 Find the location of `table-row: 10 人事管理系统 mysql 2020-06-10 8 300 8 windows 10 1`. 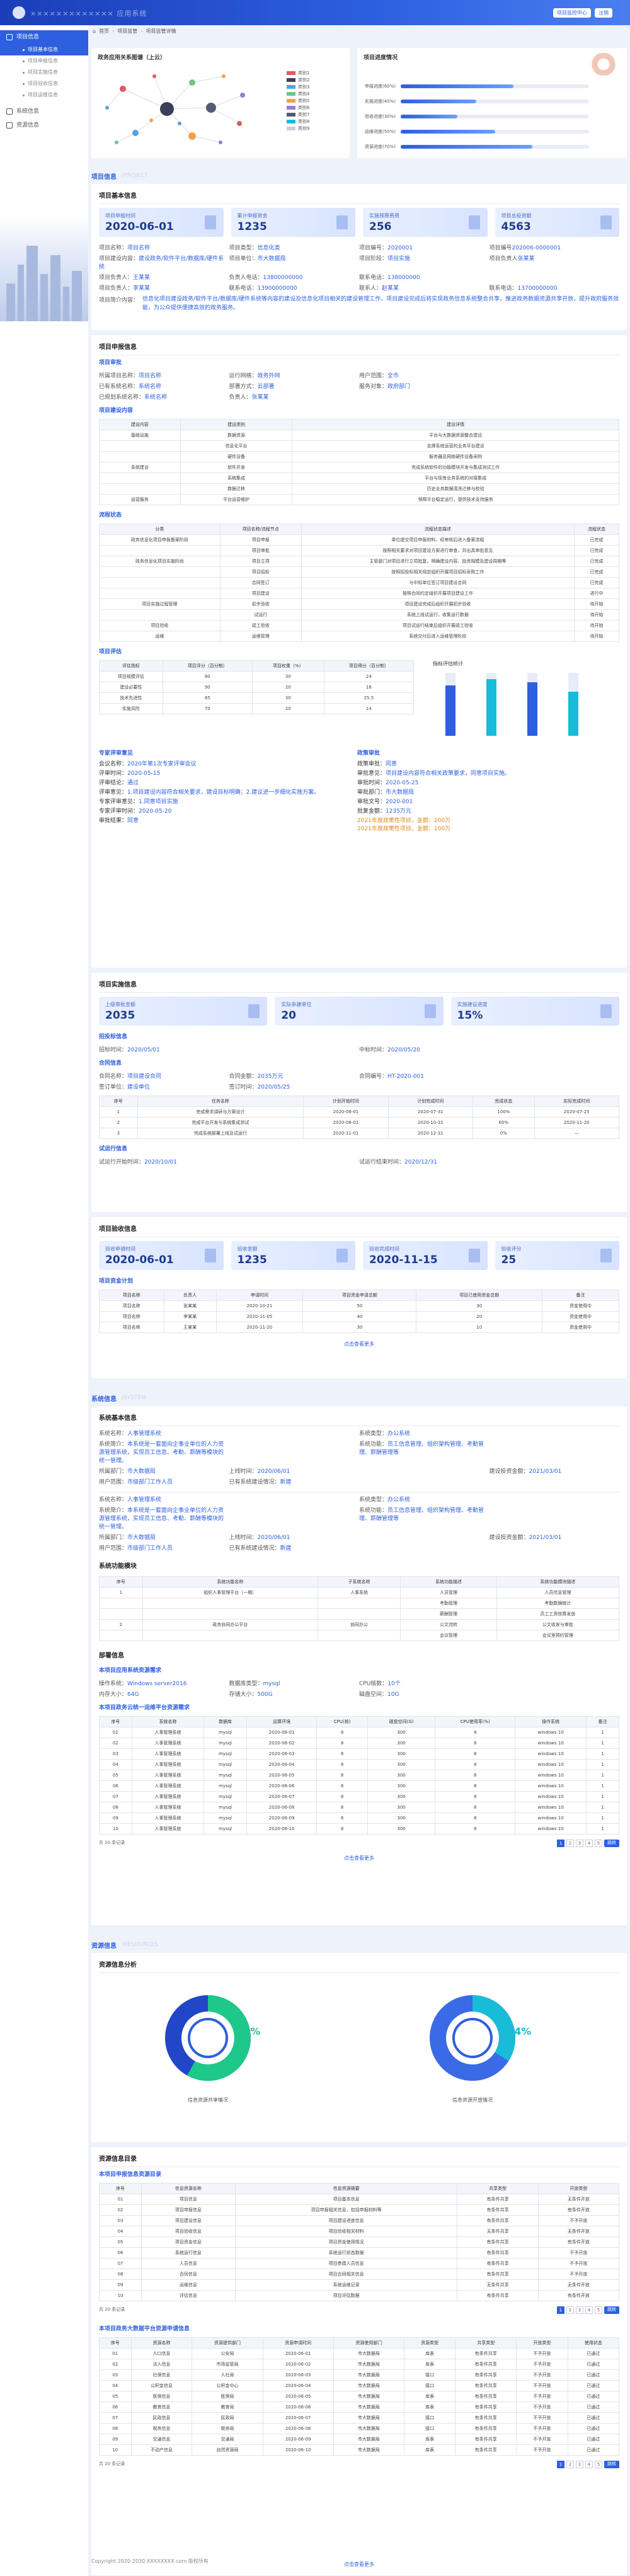

table-row: 10 人事管理系统 mysql 2020-06-10 8 300 8 windows 10 1 is located at coordinates (359, 1829).